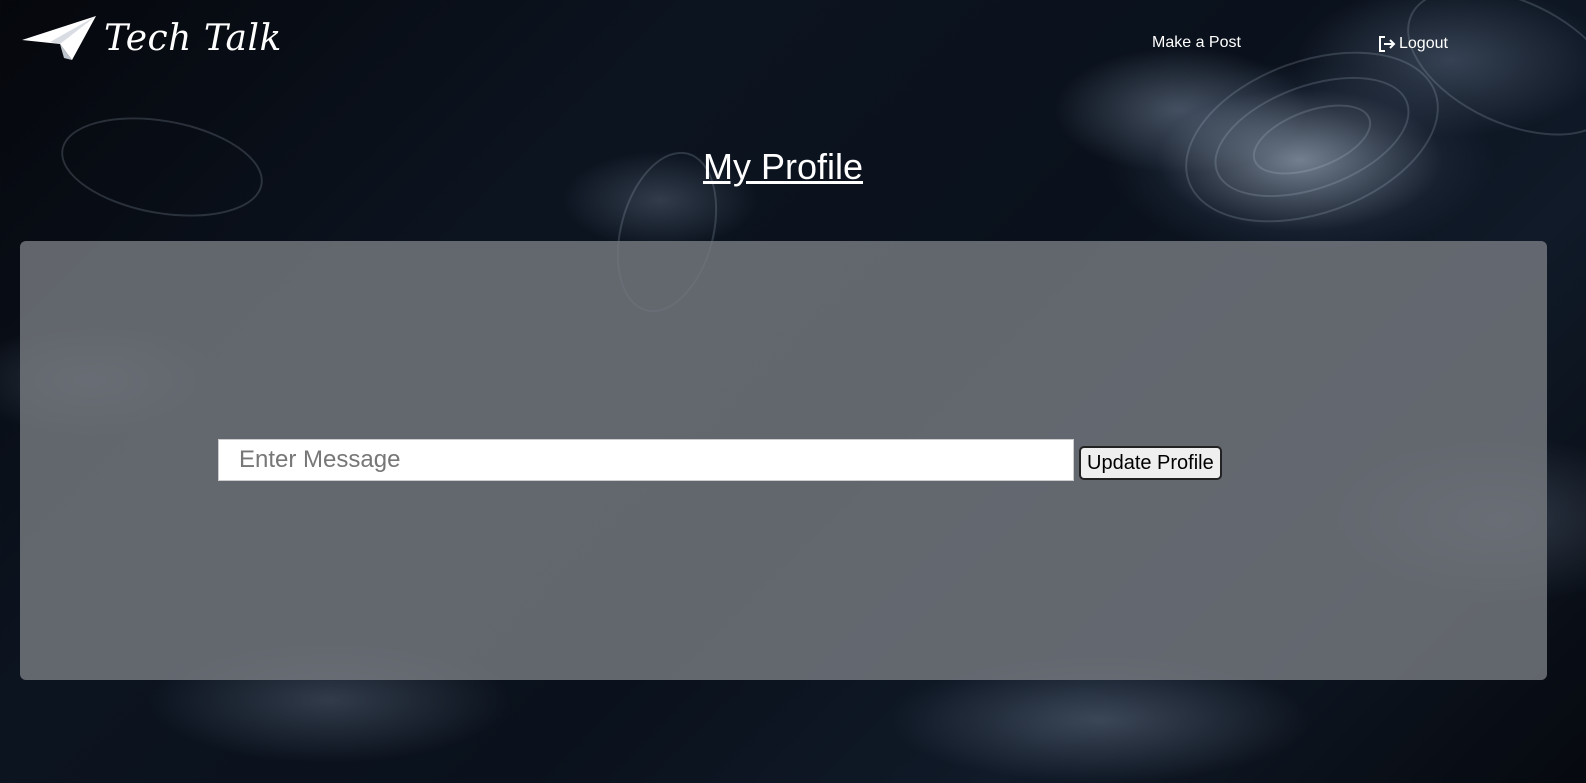  I want to click on site-logo: Tech Talk, so click(151, 38).